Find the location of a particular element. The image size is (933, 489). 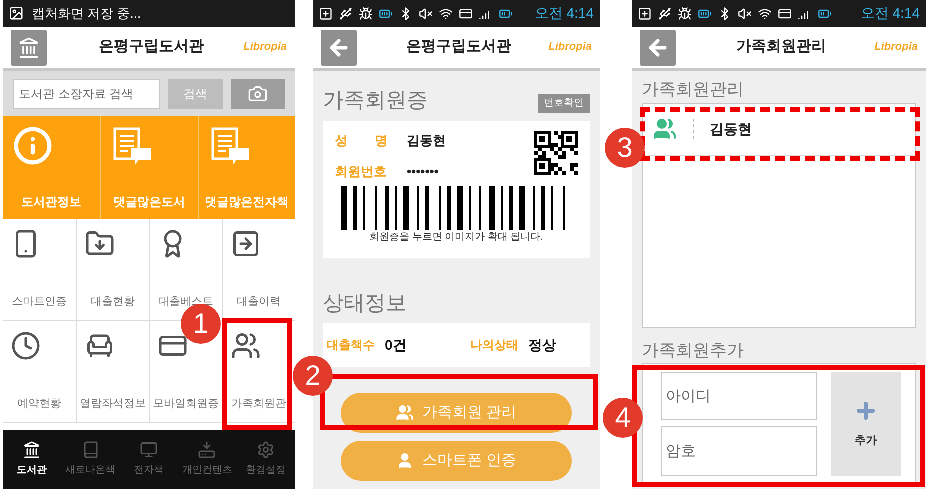

card-hint: 회원증을 누르면 이미지가 확대 됩니다. is located at coordinates (457, 238).